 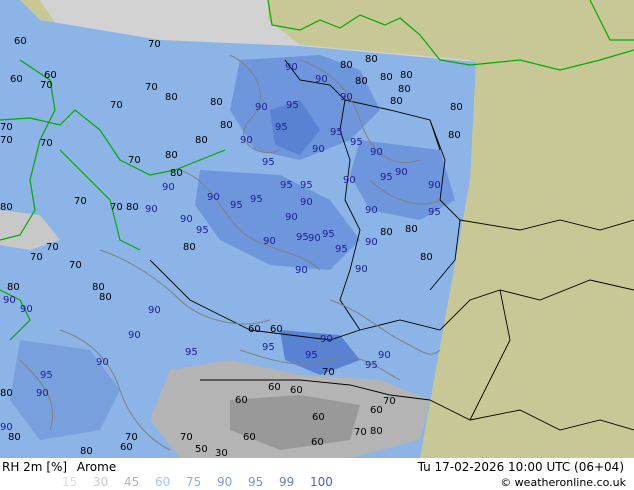 What do you see at coordinates (256, 482) in the screenshot?
I see `scale-value: 95` at bounding box center [256, 482].